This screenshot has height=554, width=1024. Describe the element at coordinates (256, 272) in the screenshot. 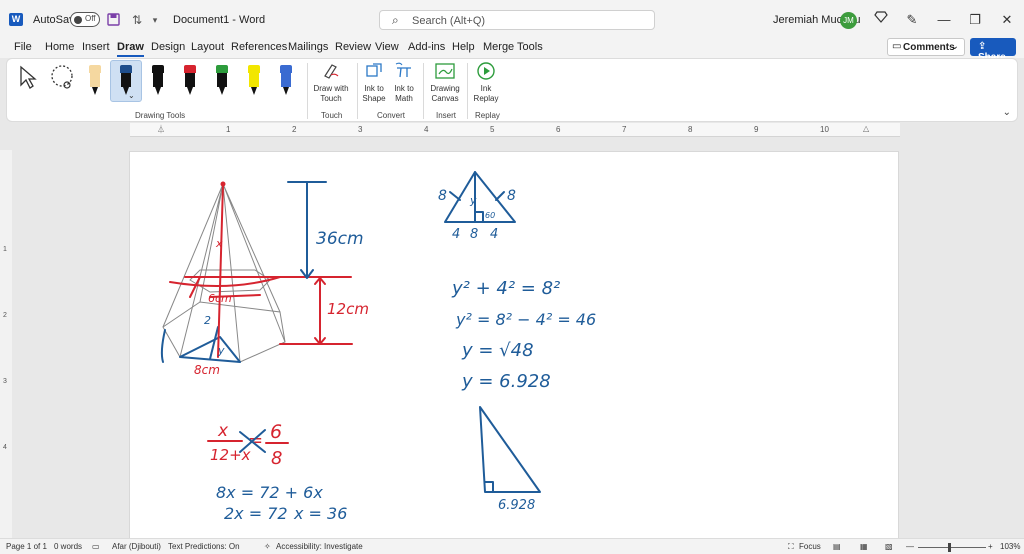

I see `pyramid-drawing` at that location.